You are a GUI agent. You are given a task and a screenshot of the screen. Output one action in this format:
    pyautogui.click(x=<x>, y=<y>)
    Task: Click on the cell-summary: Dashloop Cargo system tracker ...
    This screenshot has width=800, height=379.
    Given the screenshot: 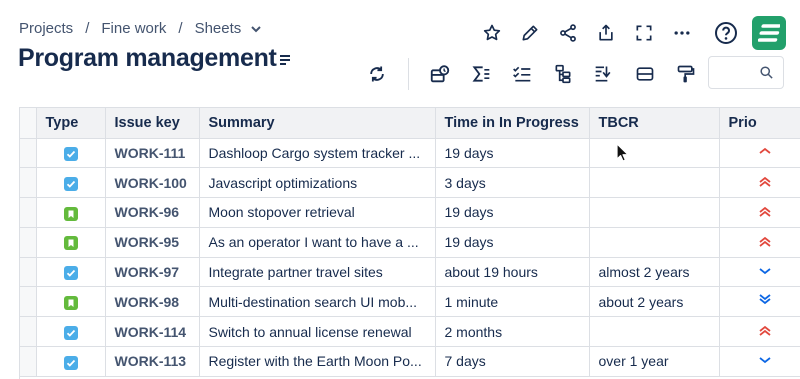 What is the action you would take?
    pyautogui.click(x=317, y=153)
    